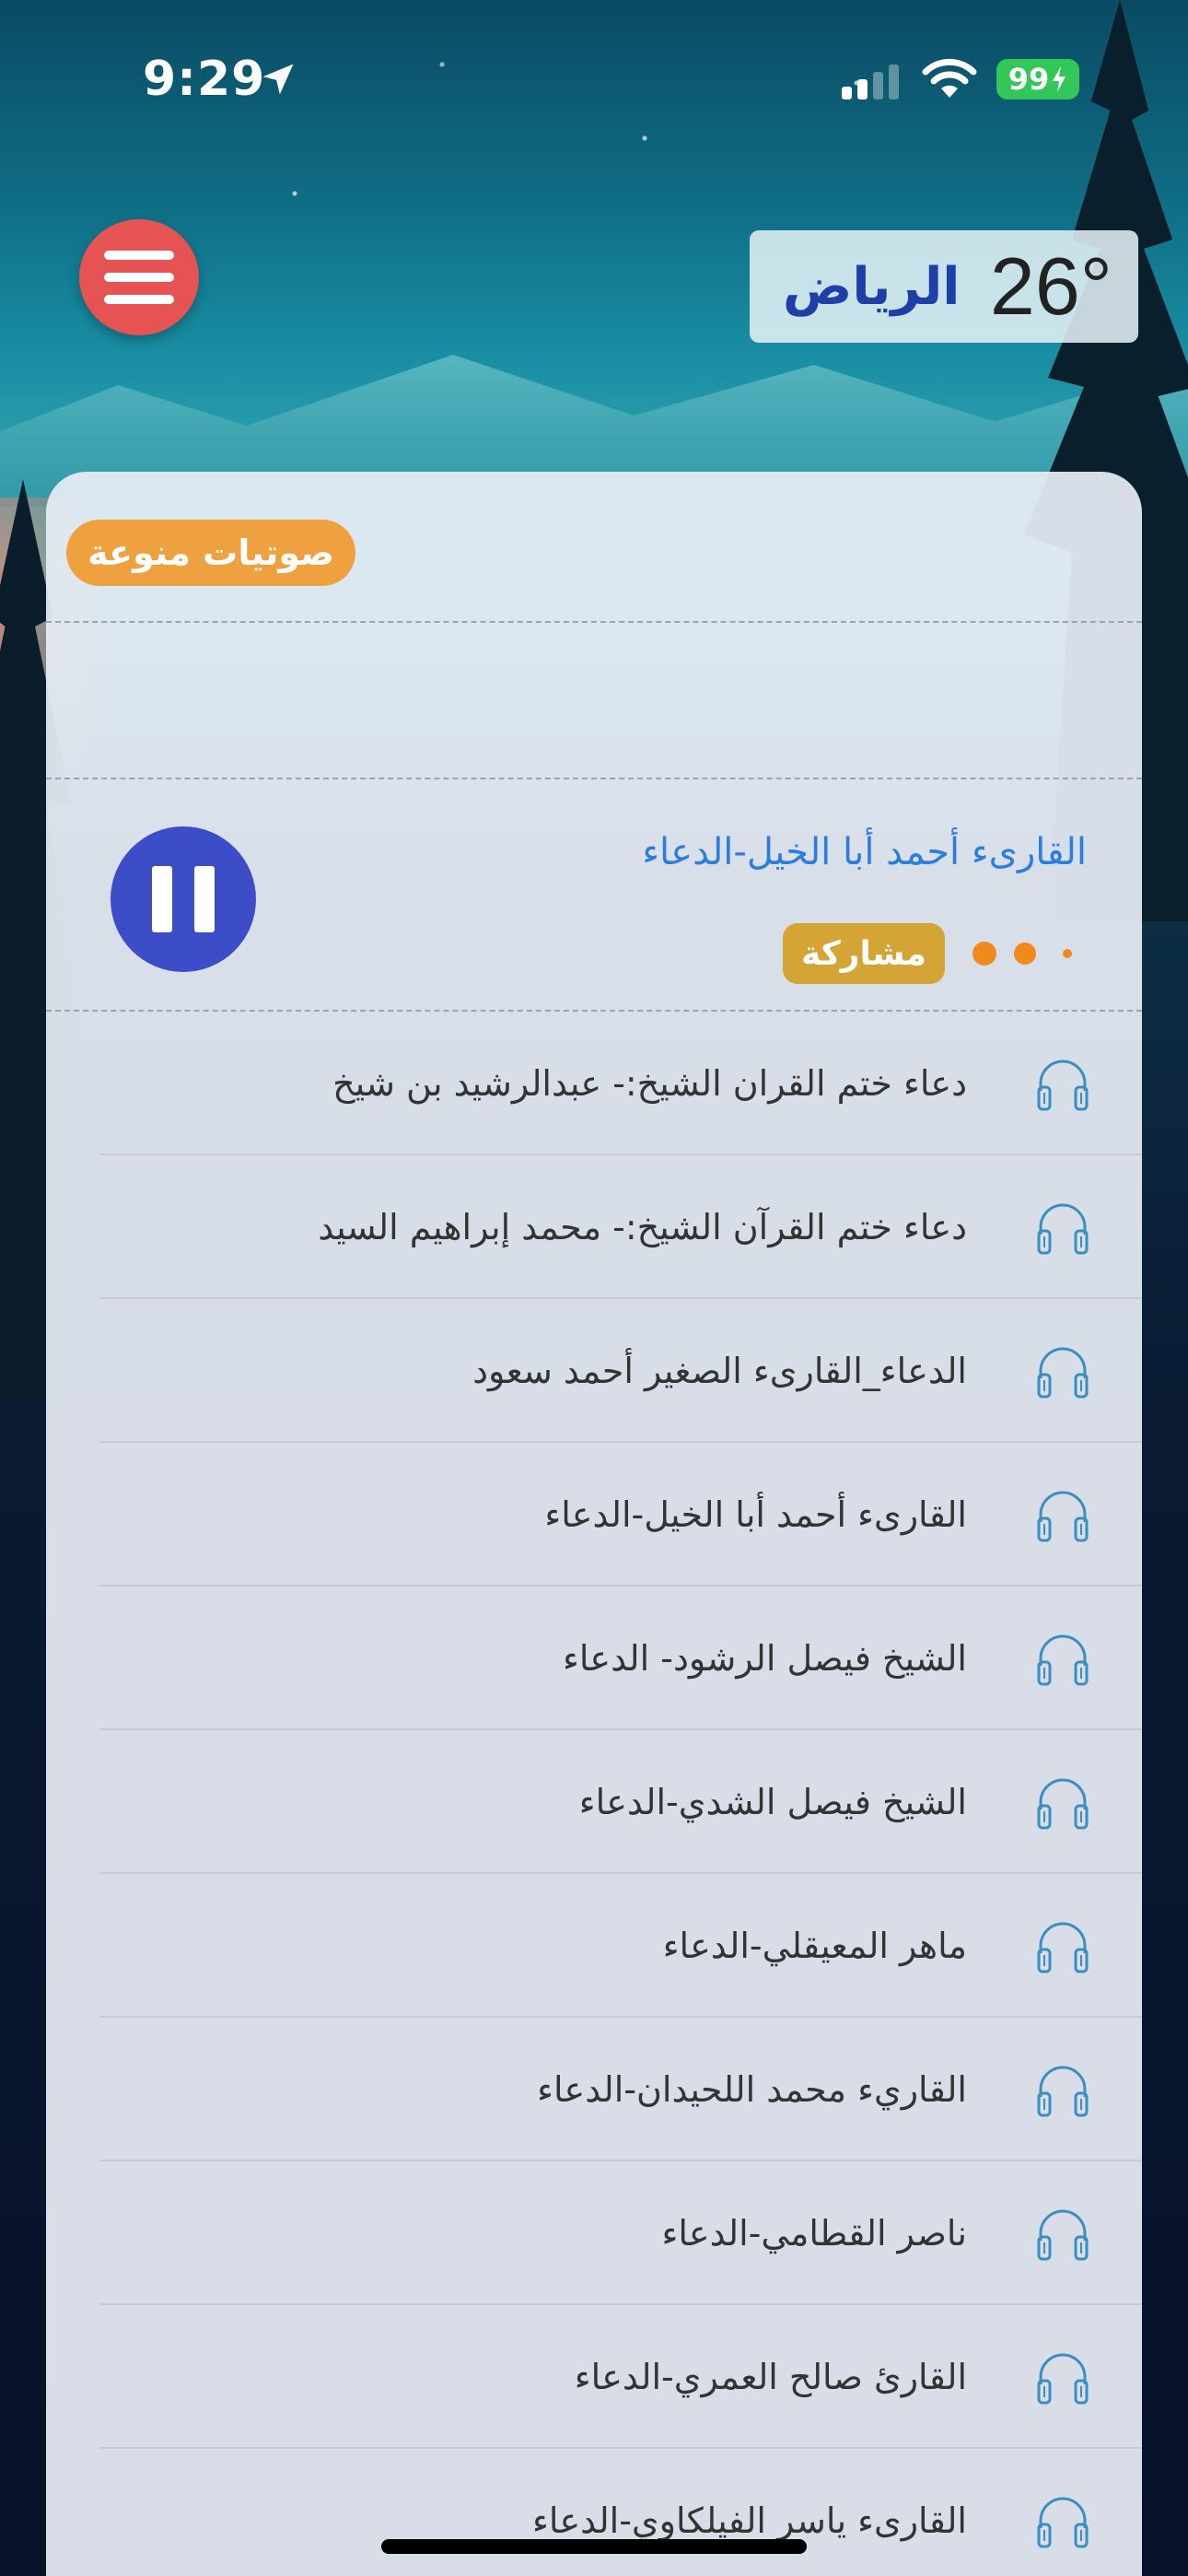 The height and width of the screenshot is (2576, 1188). I want to click on track-list-item: القارىء أحمد أبا الخيل-الدعاء, so click(620, 1515).